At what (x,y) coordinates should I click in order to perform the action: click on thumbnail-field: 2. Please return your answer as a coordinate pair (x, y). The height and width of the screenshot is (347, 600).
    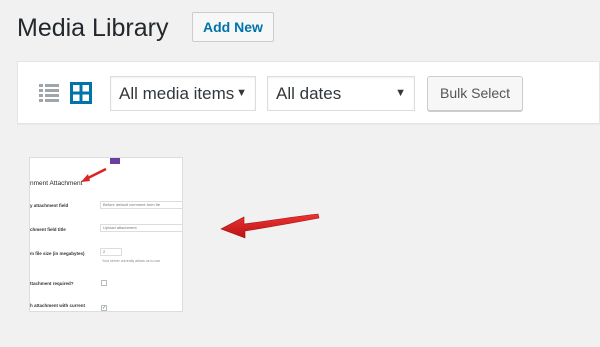
    Looking at the image, I should click on (111, 252).